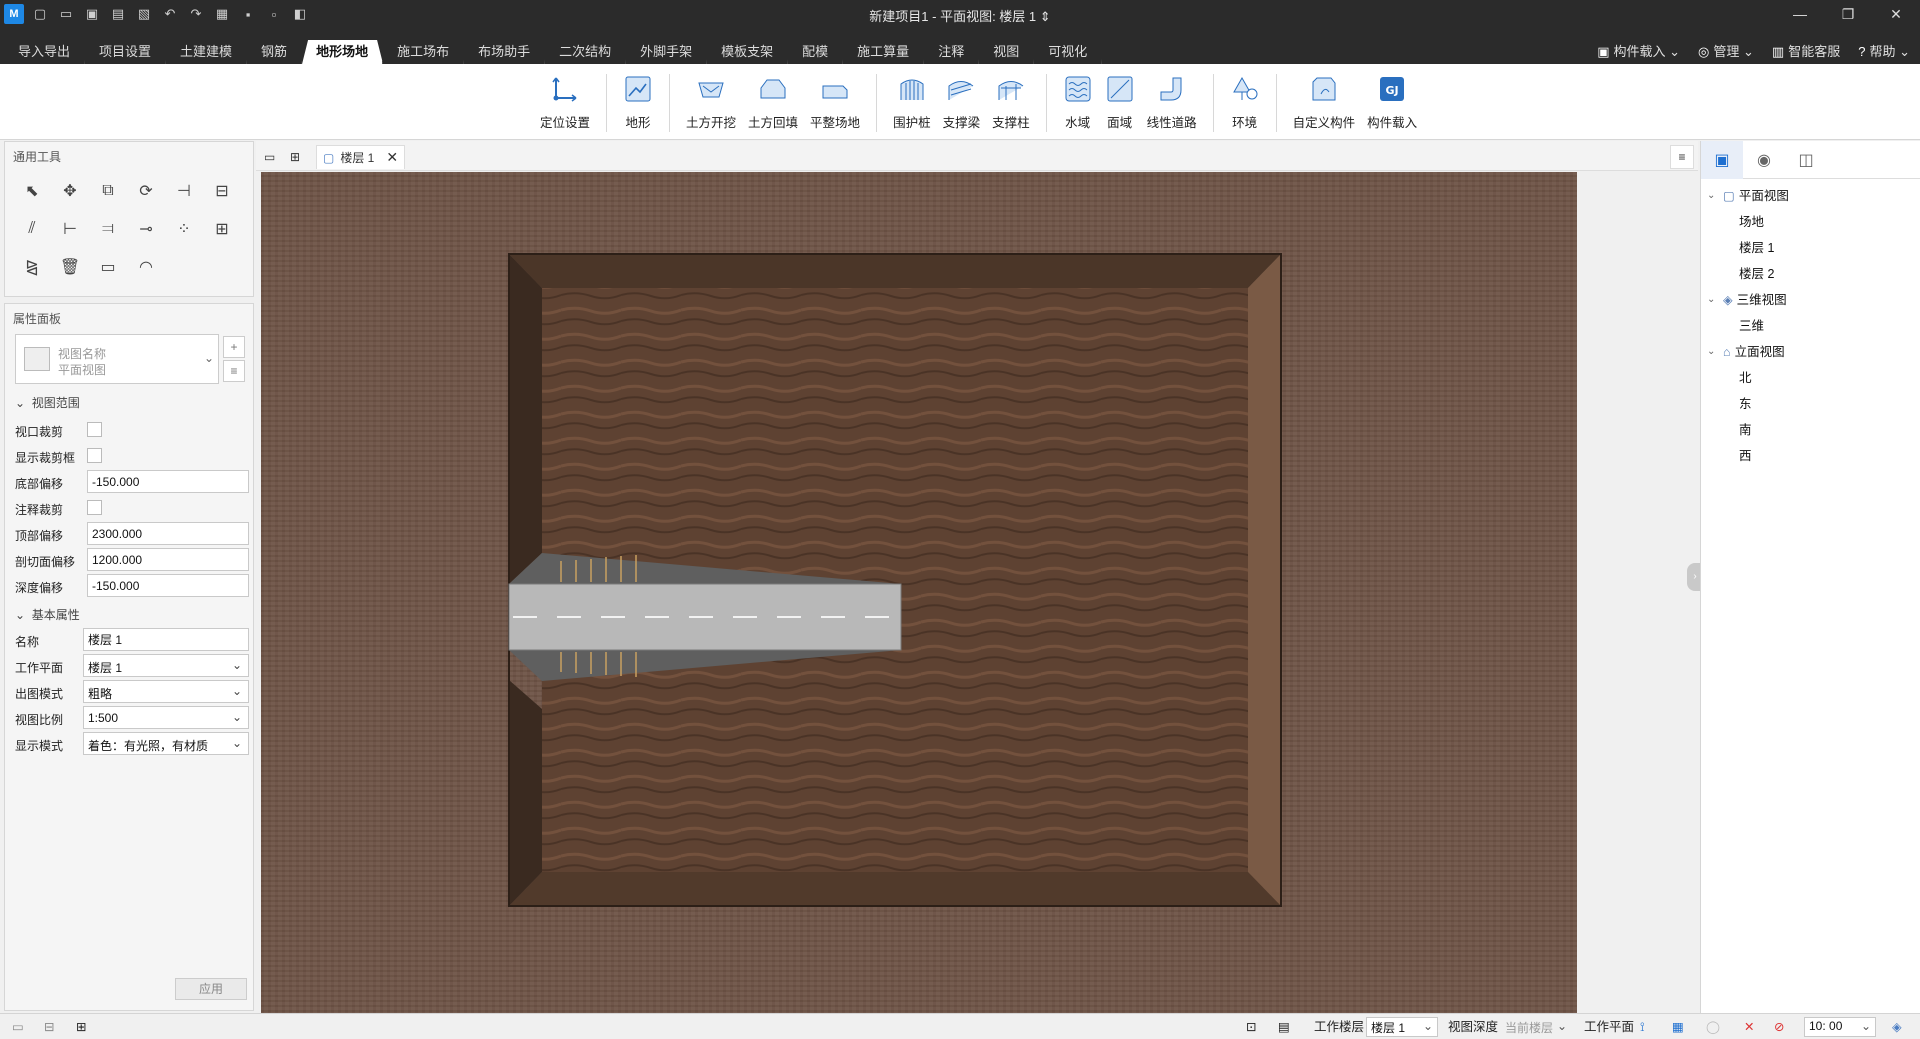 The width and height of the screenshot is (1920, 1039). I want to click on display-mode-select: 着色：有光照，有材质 ⌄, so click(166, 743).